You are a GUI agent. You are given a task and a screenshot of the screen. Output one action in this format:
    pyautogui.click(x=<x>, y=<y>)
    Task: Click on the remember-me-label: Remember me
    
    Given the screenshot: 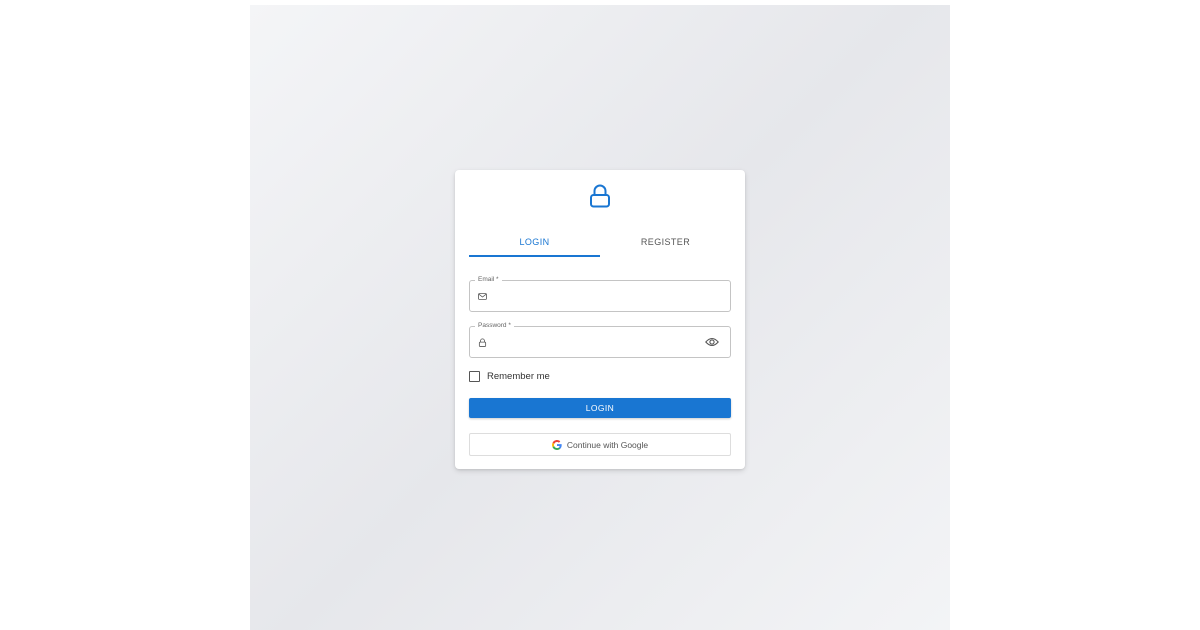 What is the action you would take?
    pyautogui.click(x=518, y=376)
    